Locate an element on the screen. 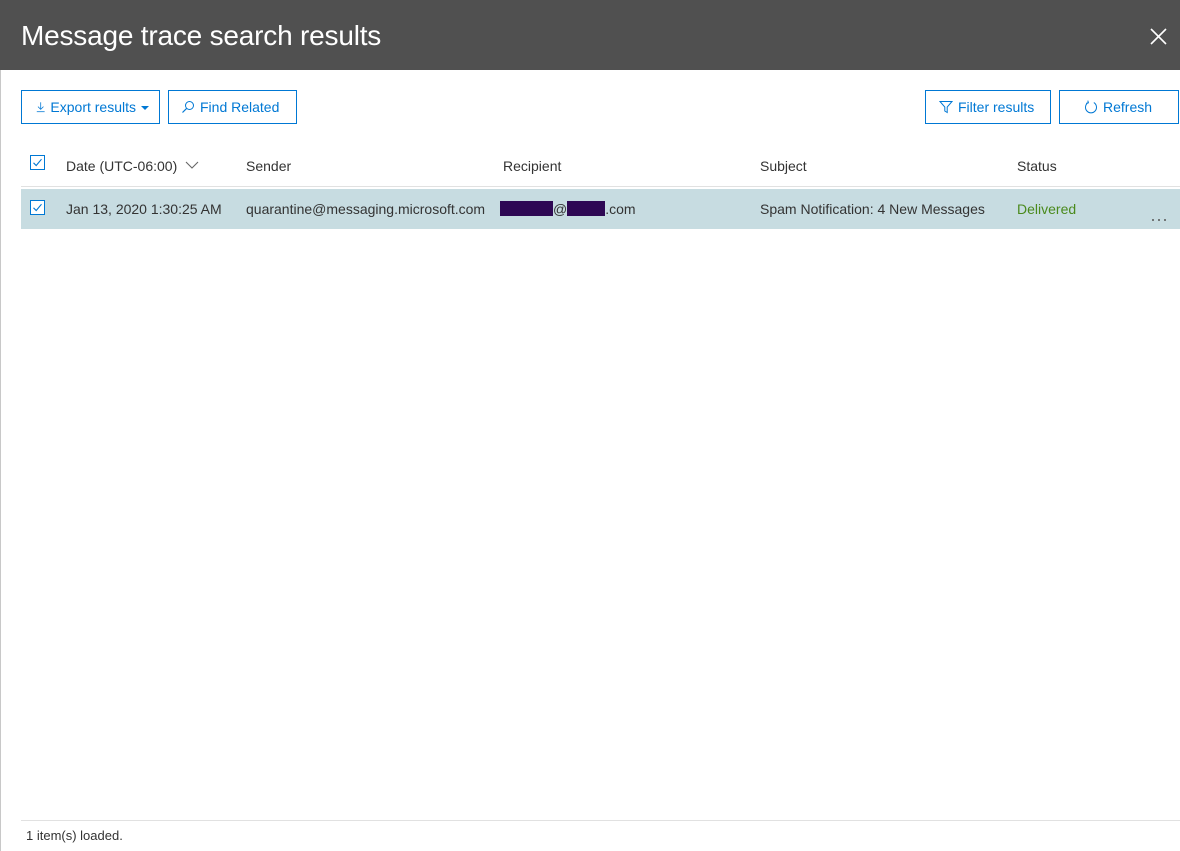  row-status-badge: Delivered is located at coordinates (1047, 209).